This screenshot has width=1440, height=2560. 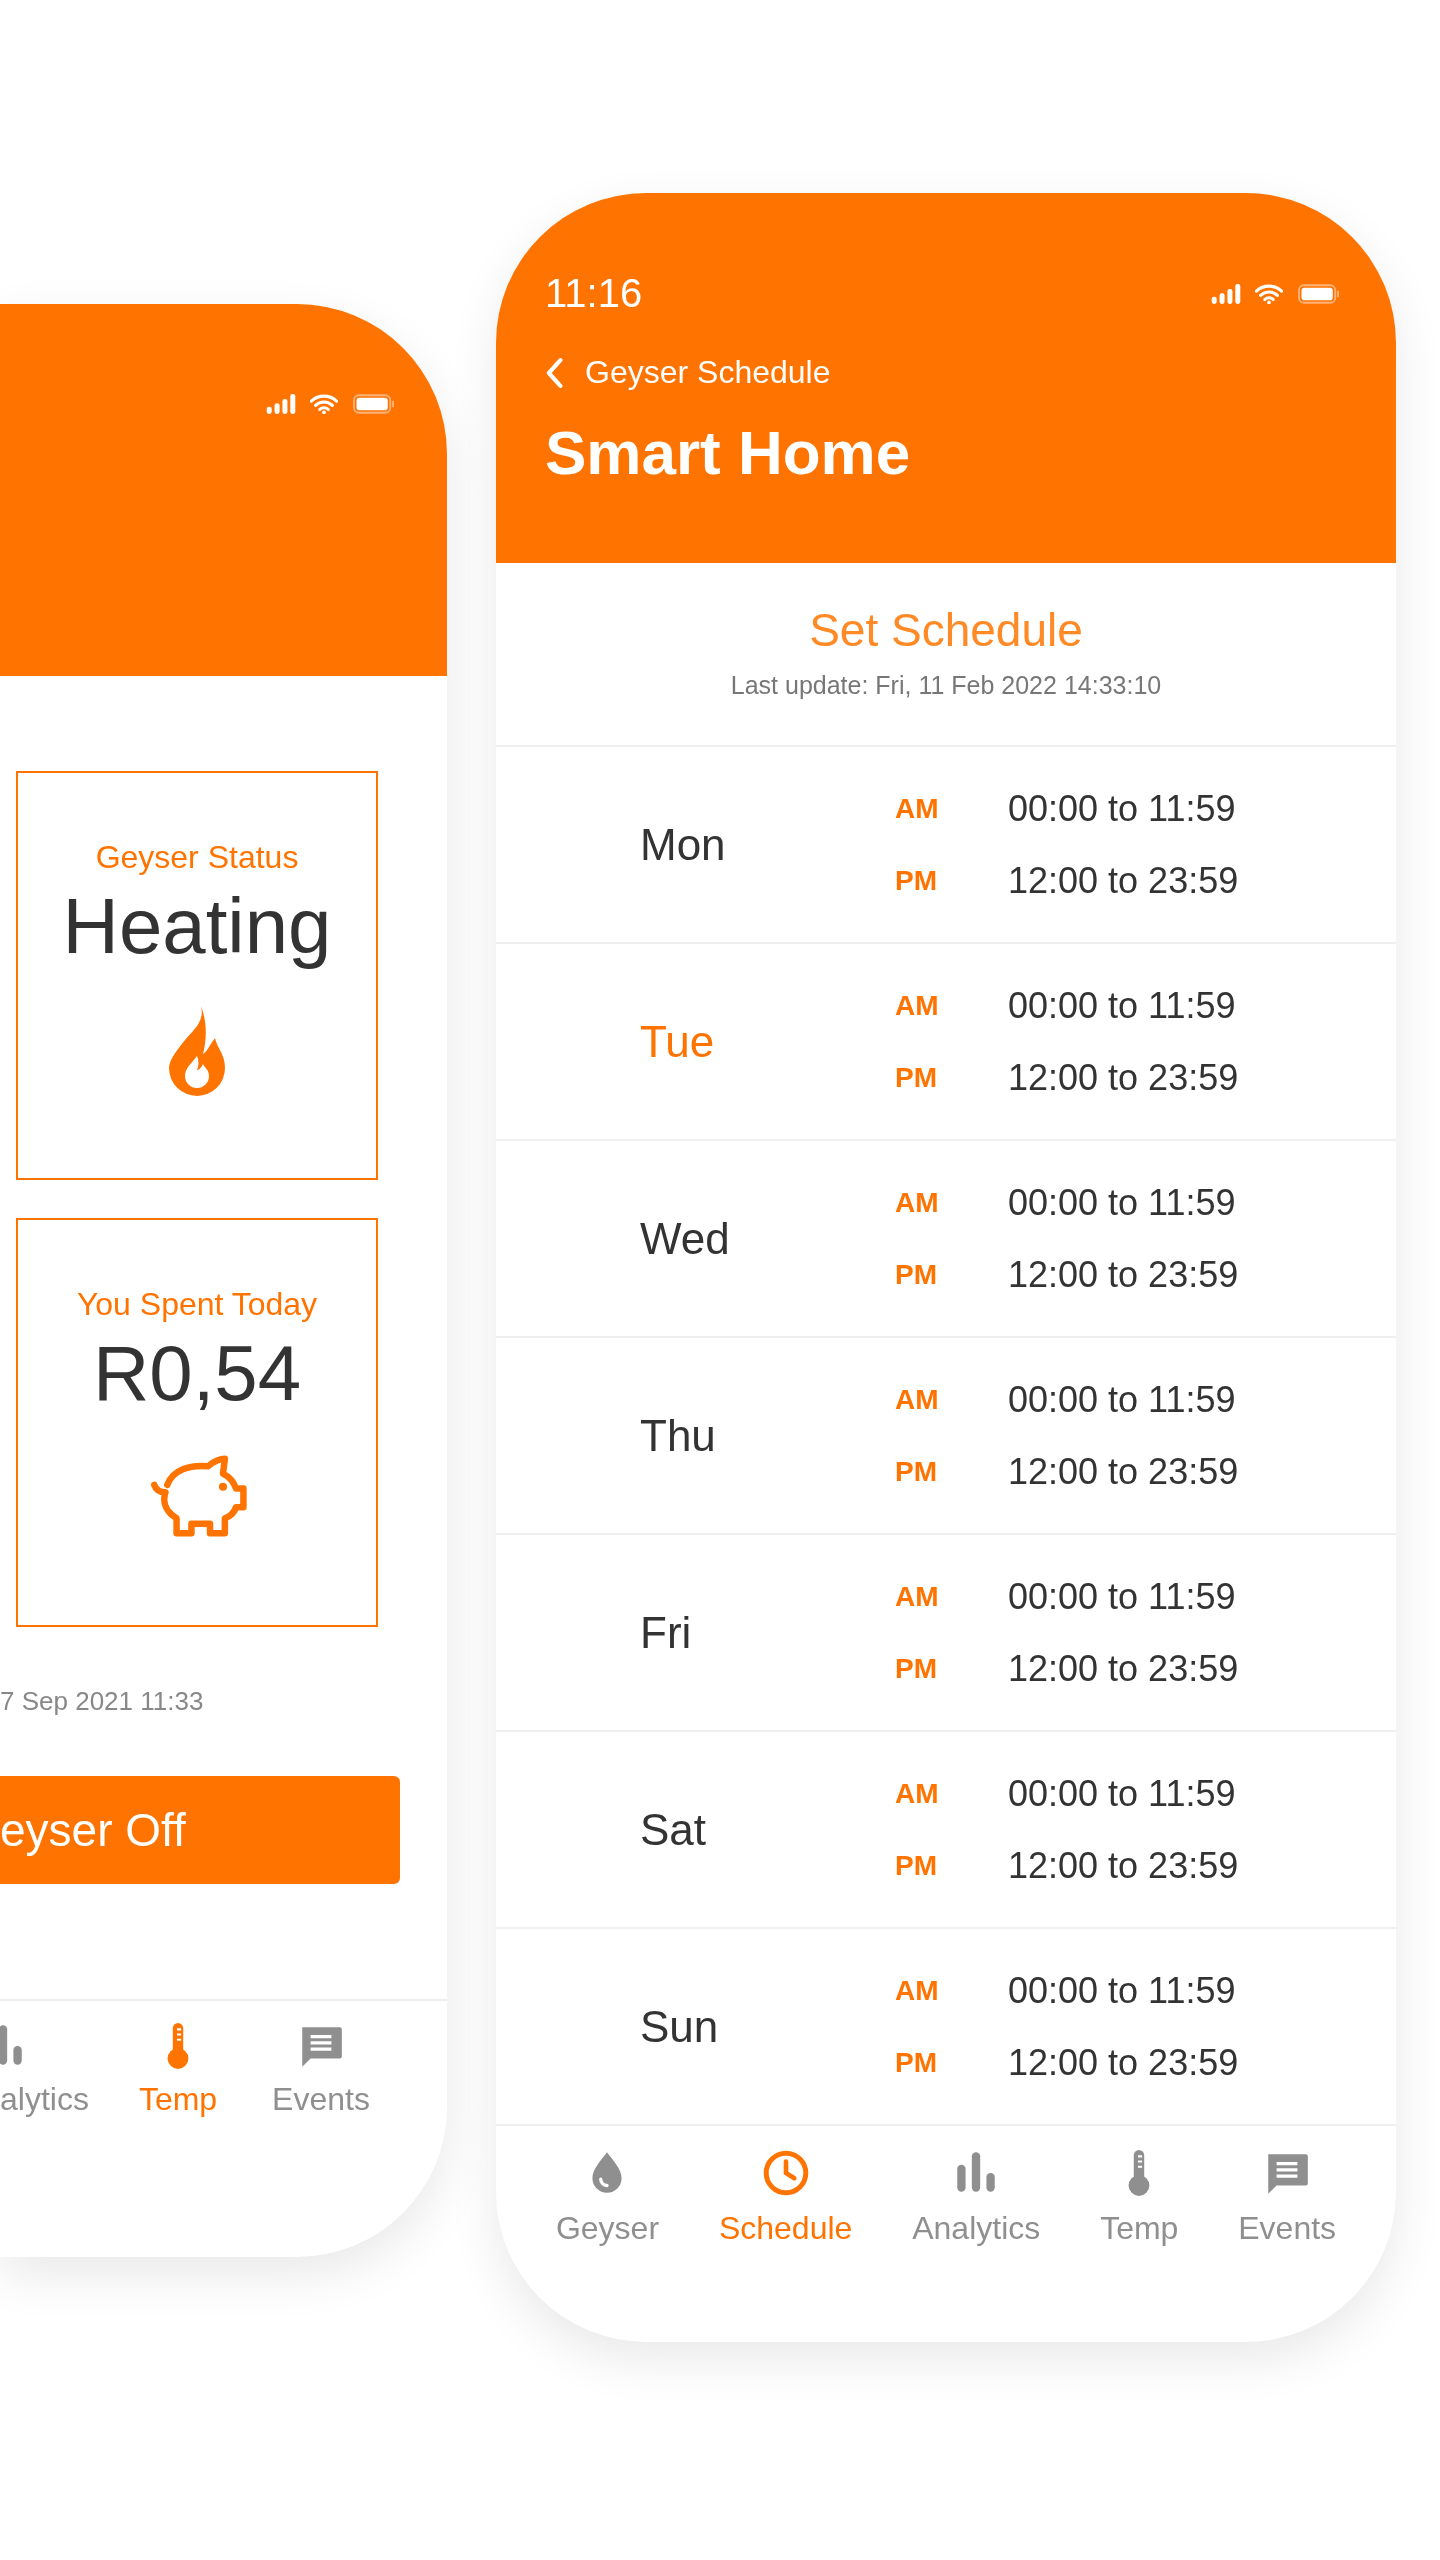 I want to click on schedule-row: Fri AM 00:00 to 11:59 PM 12:00 to 23:59, so click(x=946, y=1633).